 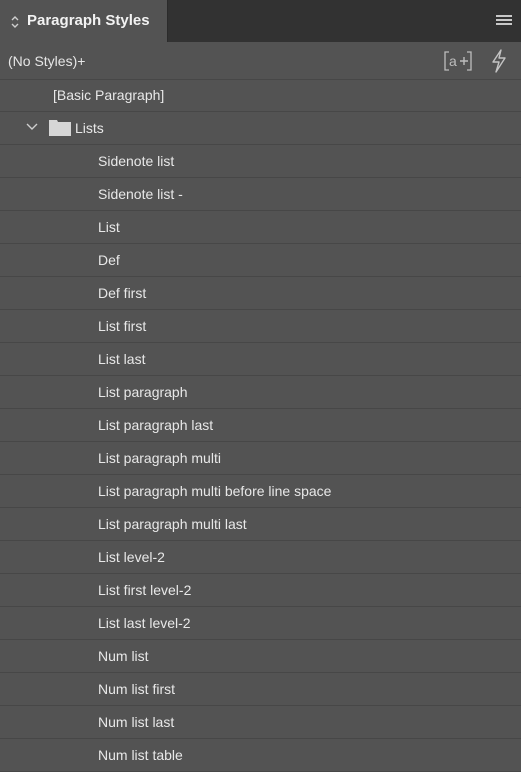 What do you see at coordinates (136, 161) in the screenshot?
I see `style-name: Sidenote list` at bounding box center [136, 161].